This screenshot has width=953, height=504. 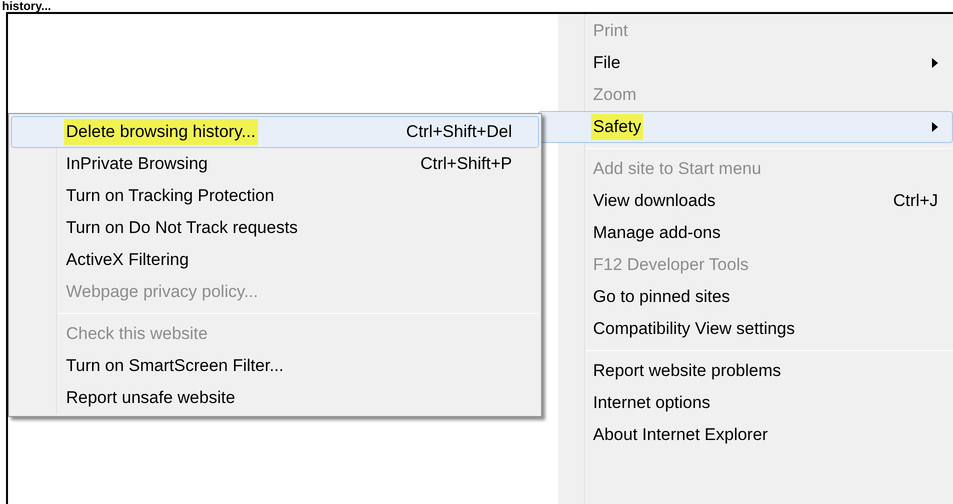 I want to click on menu-item-label: Go to pinned sites, so click(x=662, y=297).